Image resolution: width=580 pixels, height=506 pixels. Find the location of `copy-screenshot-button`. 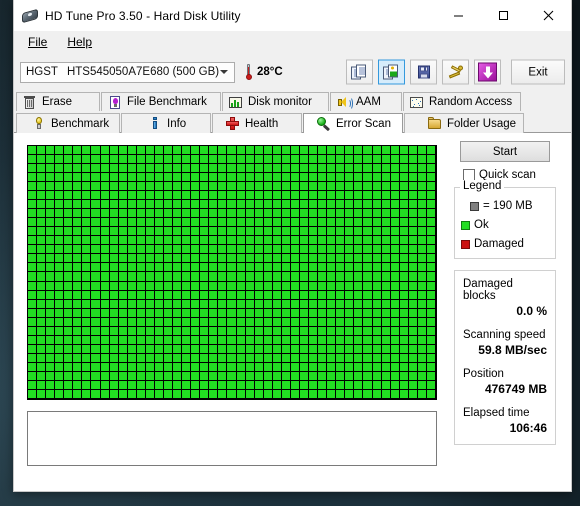

copy-screenshot-button is located at coordinates (391, 72).